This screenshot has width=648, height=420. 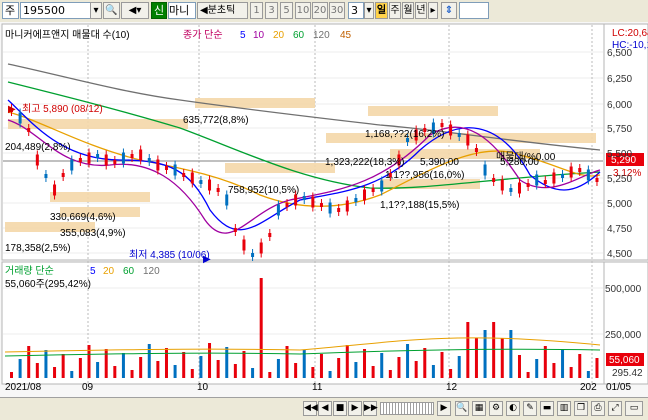 I want to click on period-button-30: 30, so click(x=337, y=10).